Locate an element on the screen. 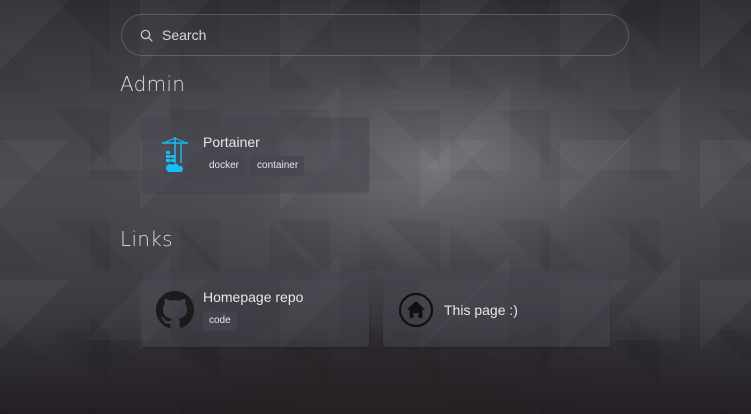 This screenshot has width=751, height=414. tag-list: docker container is located at coordinates (254, 165).